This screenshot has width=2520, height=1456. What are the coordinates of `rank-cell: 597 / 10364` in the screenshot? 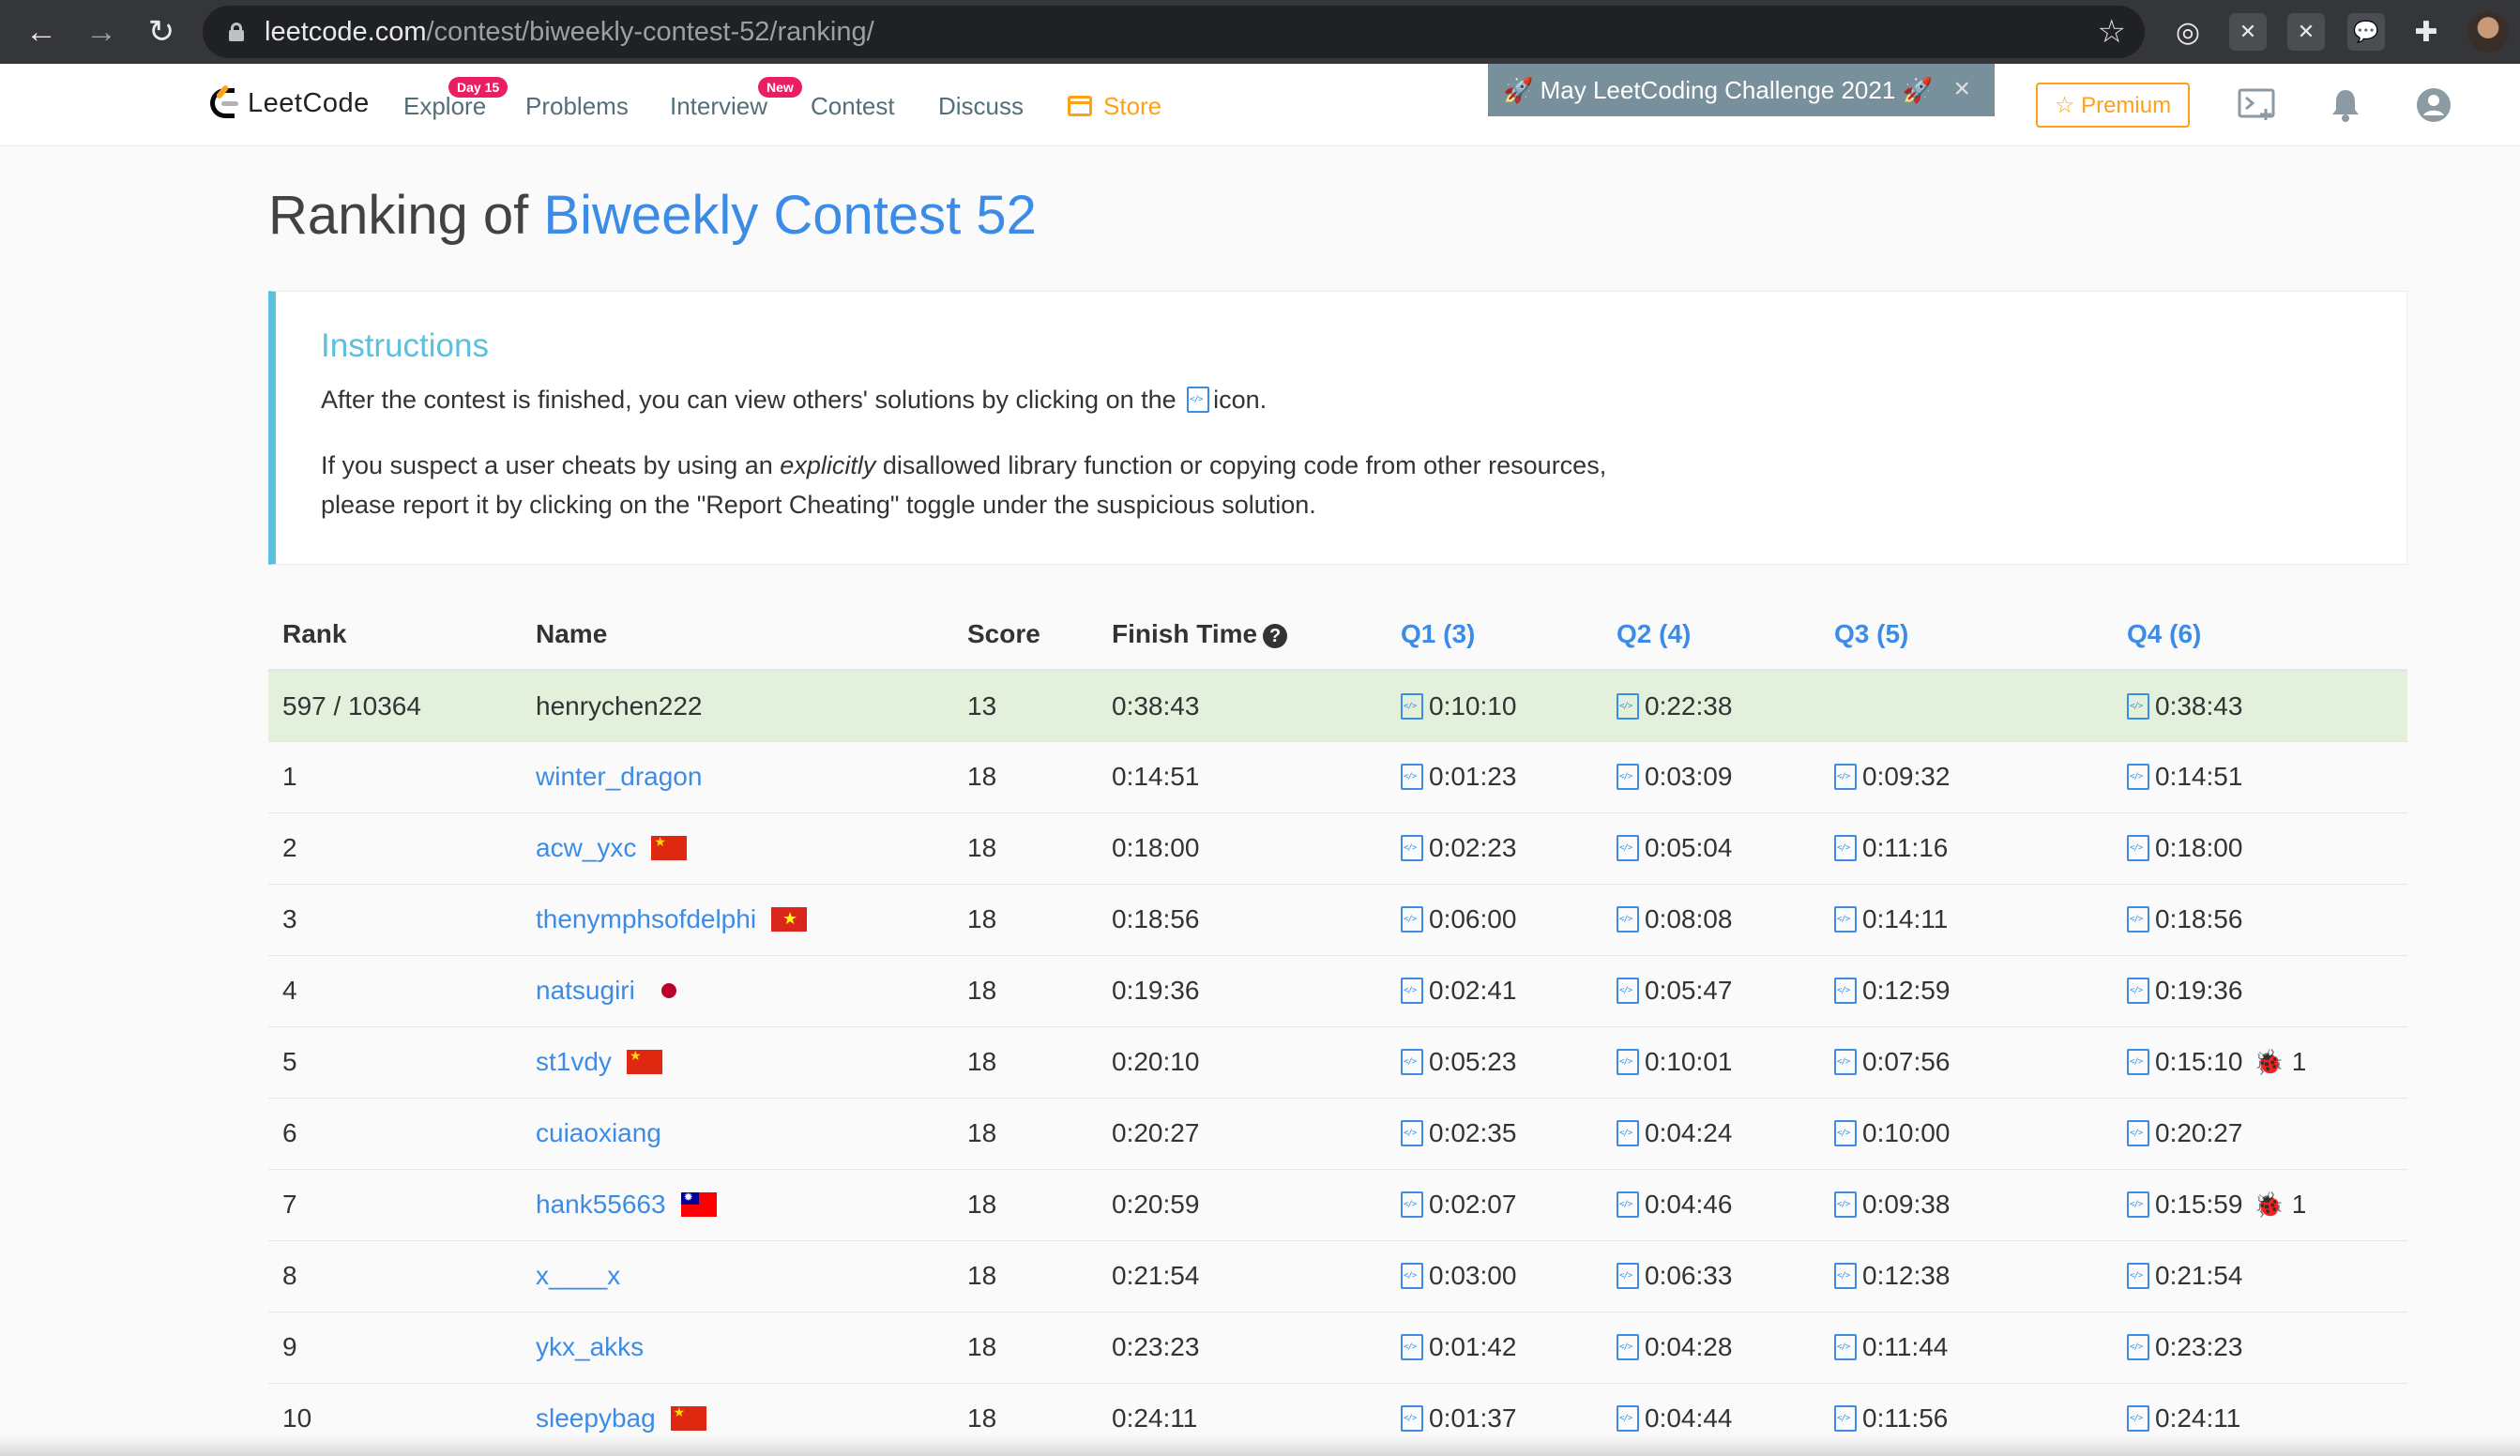 It's located at (395, 706).